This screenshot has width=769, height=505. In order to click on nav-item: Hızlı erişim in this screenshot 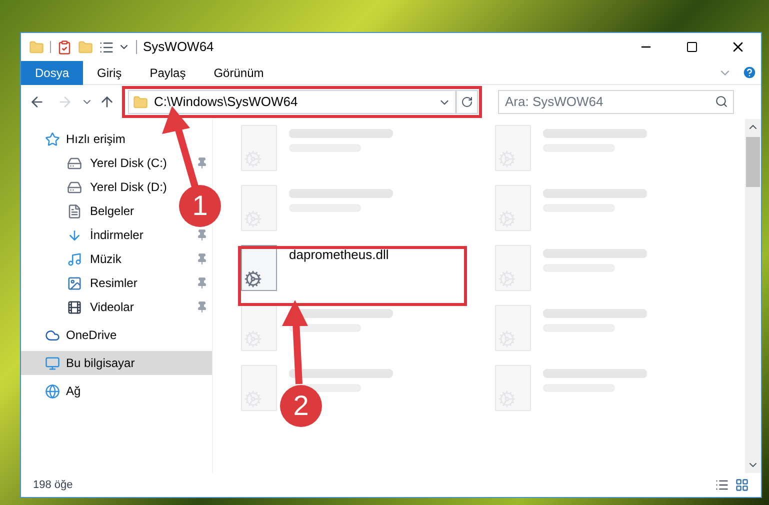, I will do `click(116, 139)`.